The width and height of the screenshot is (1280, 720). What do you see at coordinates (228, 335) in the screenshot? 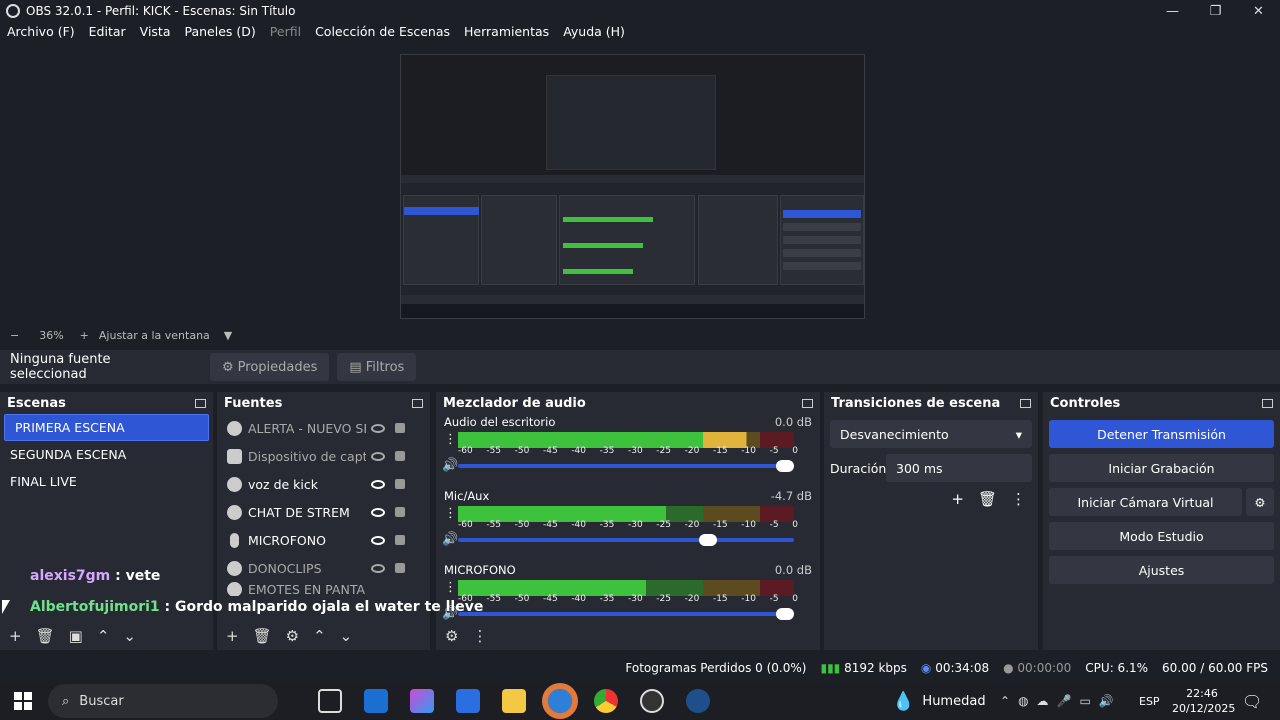
I see `zoom-dropdown-caret: ▼` at bounding box center [228, 335].